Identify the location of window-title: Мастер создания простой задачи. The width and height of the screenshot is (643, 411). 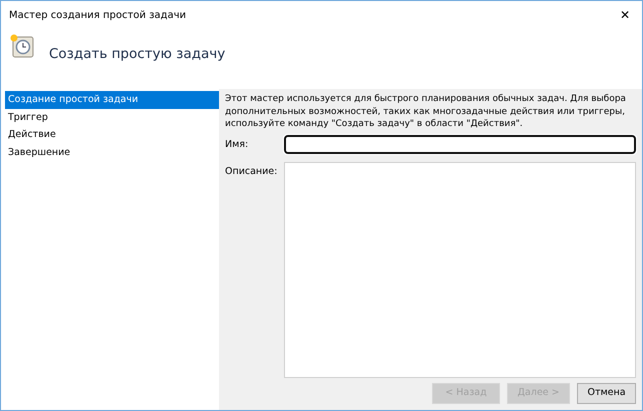
(97, 15).